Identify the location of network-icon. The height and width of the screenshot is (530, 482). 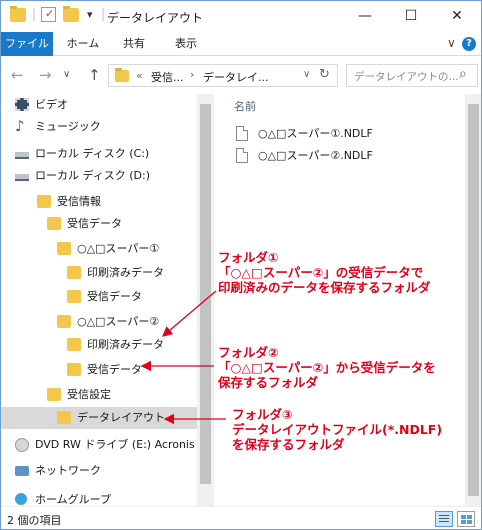
(22, 471).